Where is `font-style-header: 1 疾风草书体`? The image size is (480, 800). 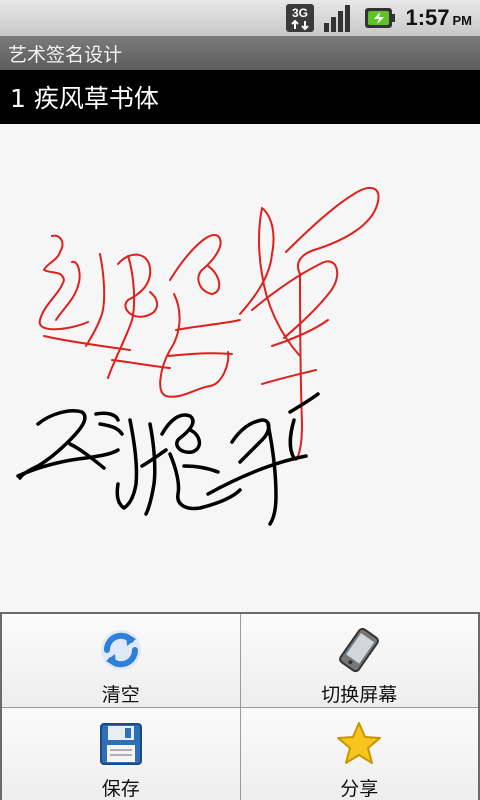 font-style-header: 1 疾风草书体 is located at coordinates (240, 97).